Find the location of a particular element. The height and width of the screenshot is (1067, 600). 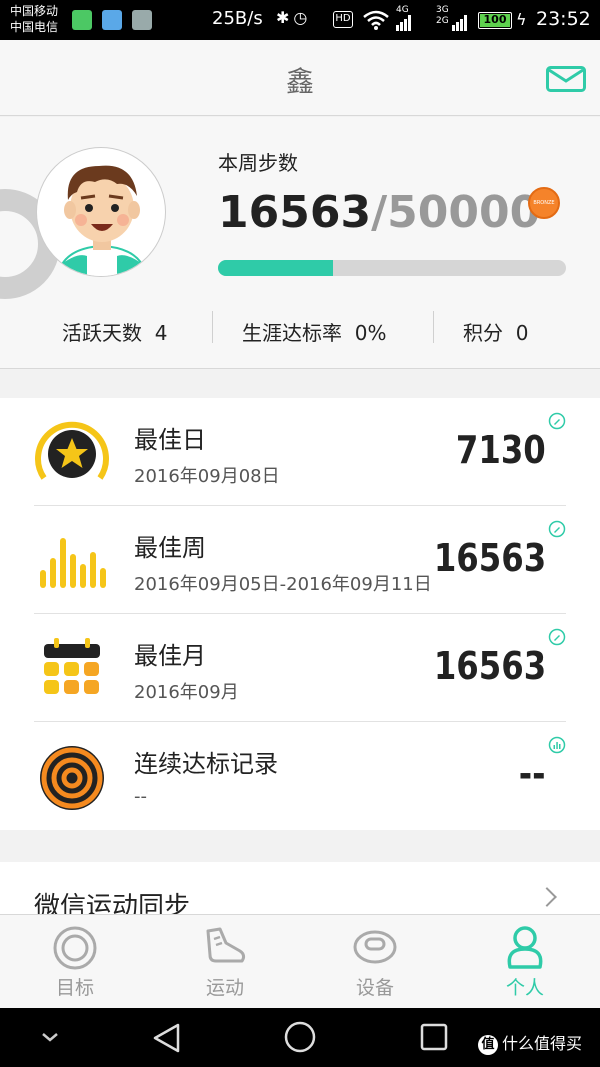

signal-2-icon is located at coordinates (460, 21).